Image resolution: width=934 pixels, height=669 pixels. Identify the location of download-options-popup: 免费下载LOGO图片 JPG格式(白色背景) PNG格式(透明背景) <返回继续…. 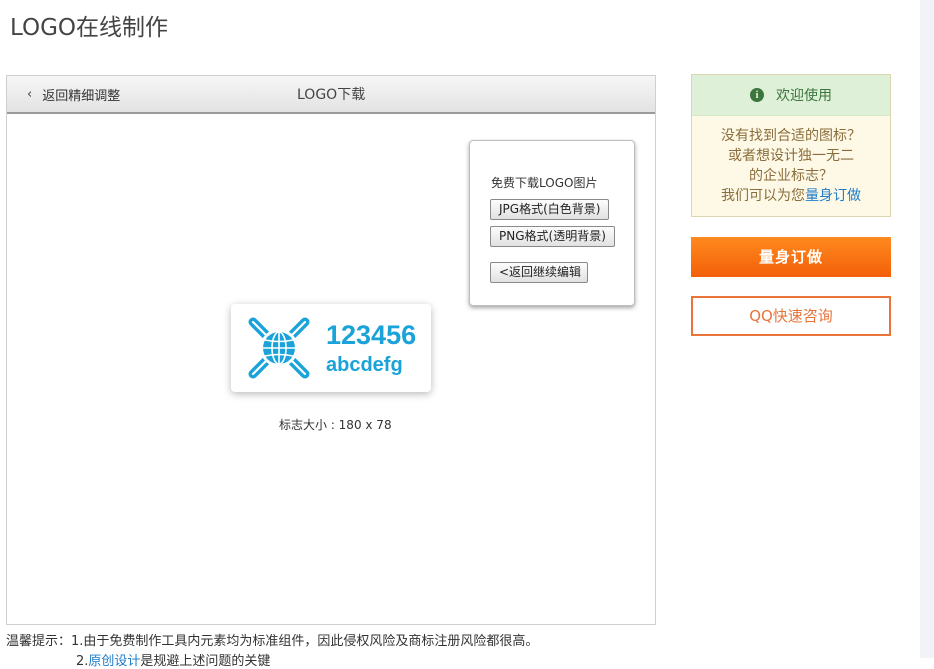
(552, 223).